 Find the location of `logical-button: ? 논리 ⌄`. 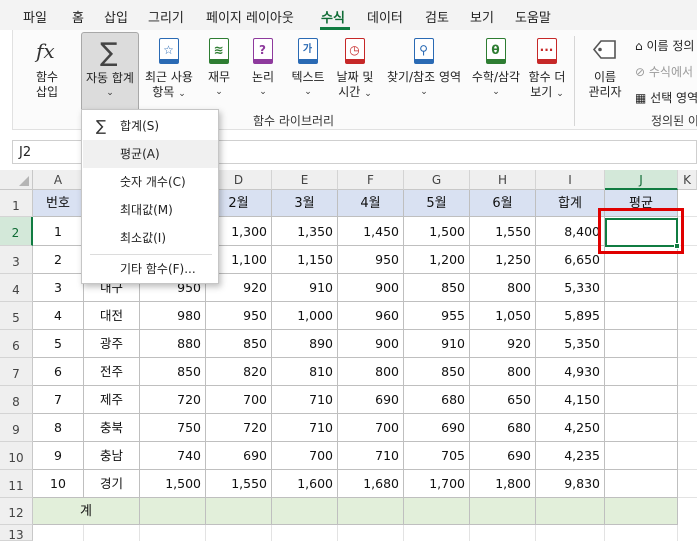

logical-button: ? 논리 ⌄ is located at coordinates (263, 70).